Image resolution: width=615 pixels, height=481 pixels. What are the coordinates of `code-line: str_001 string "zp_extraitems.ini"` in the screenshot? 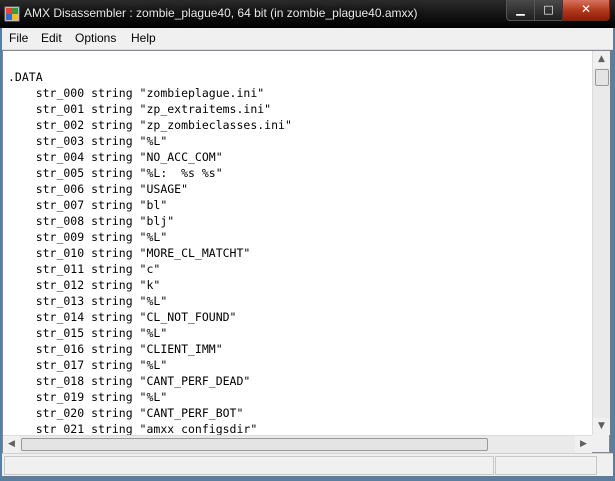 It's located at (140, 109).